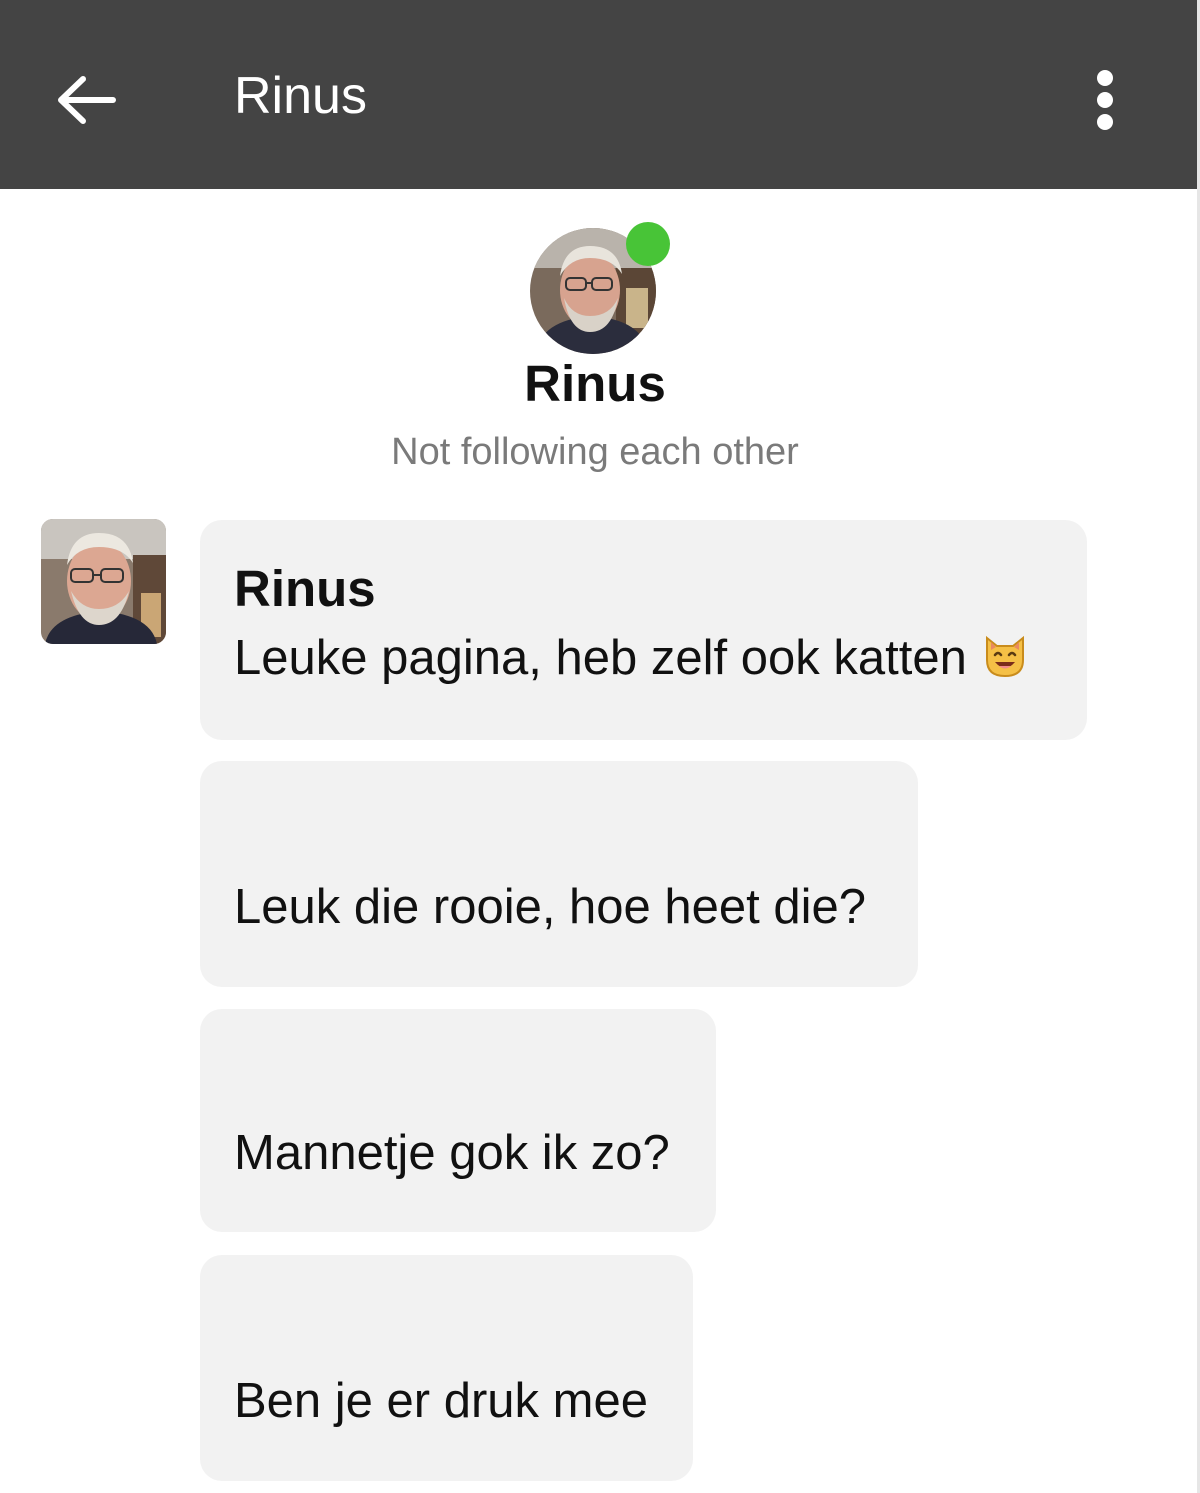 The height and width of the screenshot is (1493, 1200). I want to click on top-app-bar: Rinus, so click(598, 94).